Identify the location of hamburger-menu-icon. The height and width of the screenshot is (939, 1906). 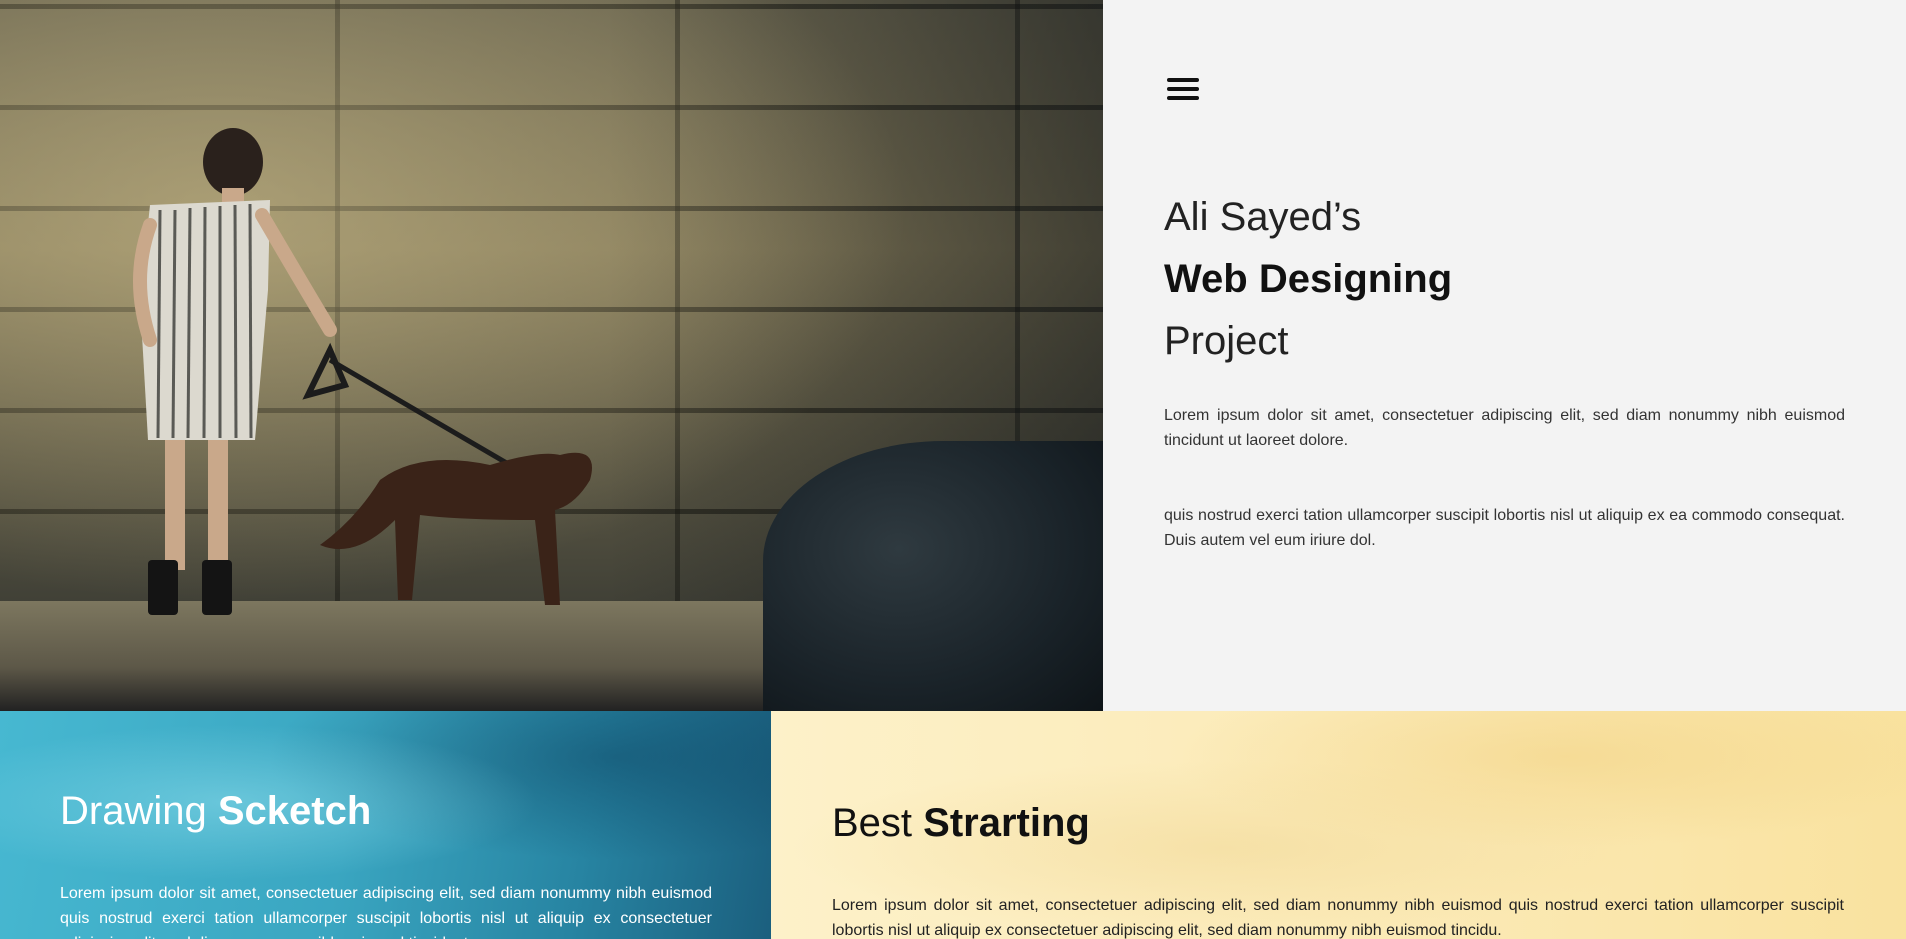
(1183, 92).